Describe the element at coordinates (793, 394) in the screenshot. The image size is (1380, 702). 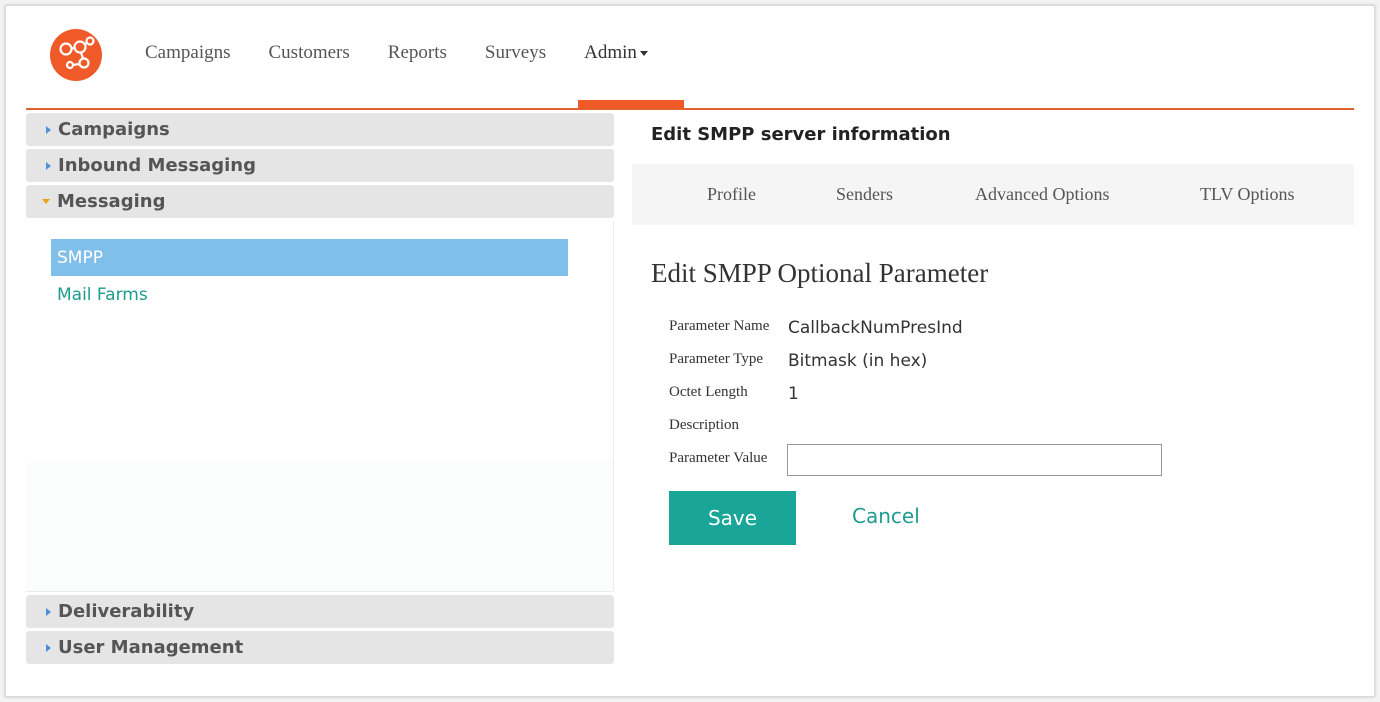
I see `field-value: 1` at that location.